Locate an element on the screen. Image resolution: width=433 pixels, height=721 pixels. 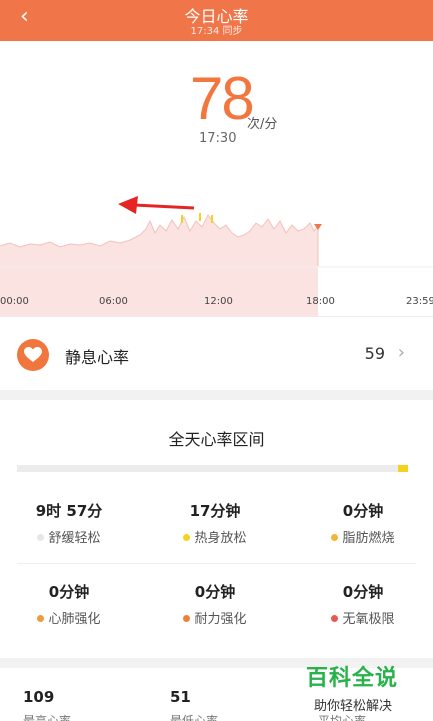
x-tick: 23:59 is located at coordinates (419, 301).